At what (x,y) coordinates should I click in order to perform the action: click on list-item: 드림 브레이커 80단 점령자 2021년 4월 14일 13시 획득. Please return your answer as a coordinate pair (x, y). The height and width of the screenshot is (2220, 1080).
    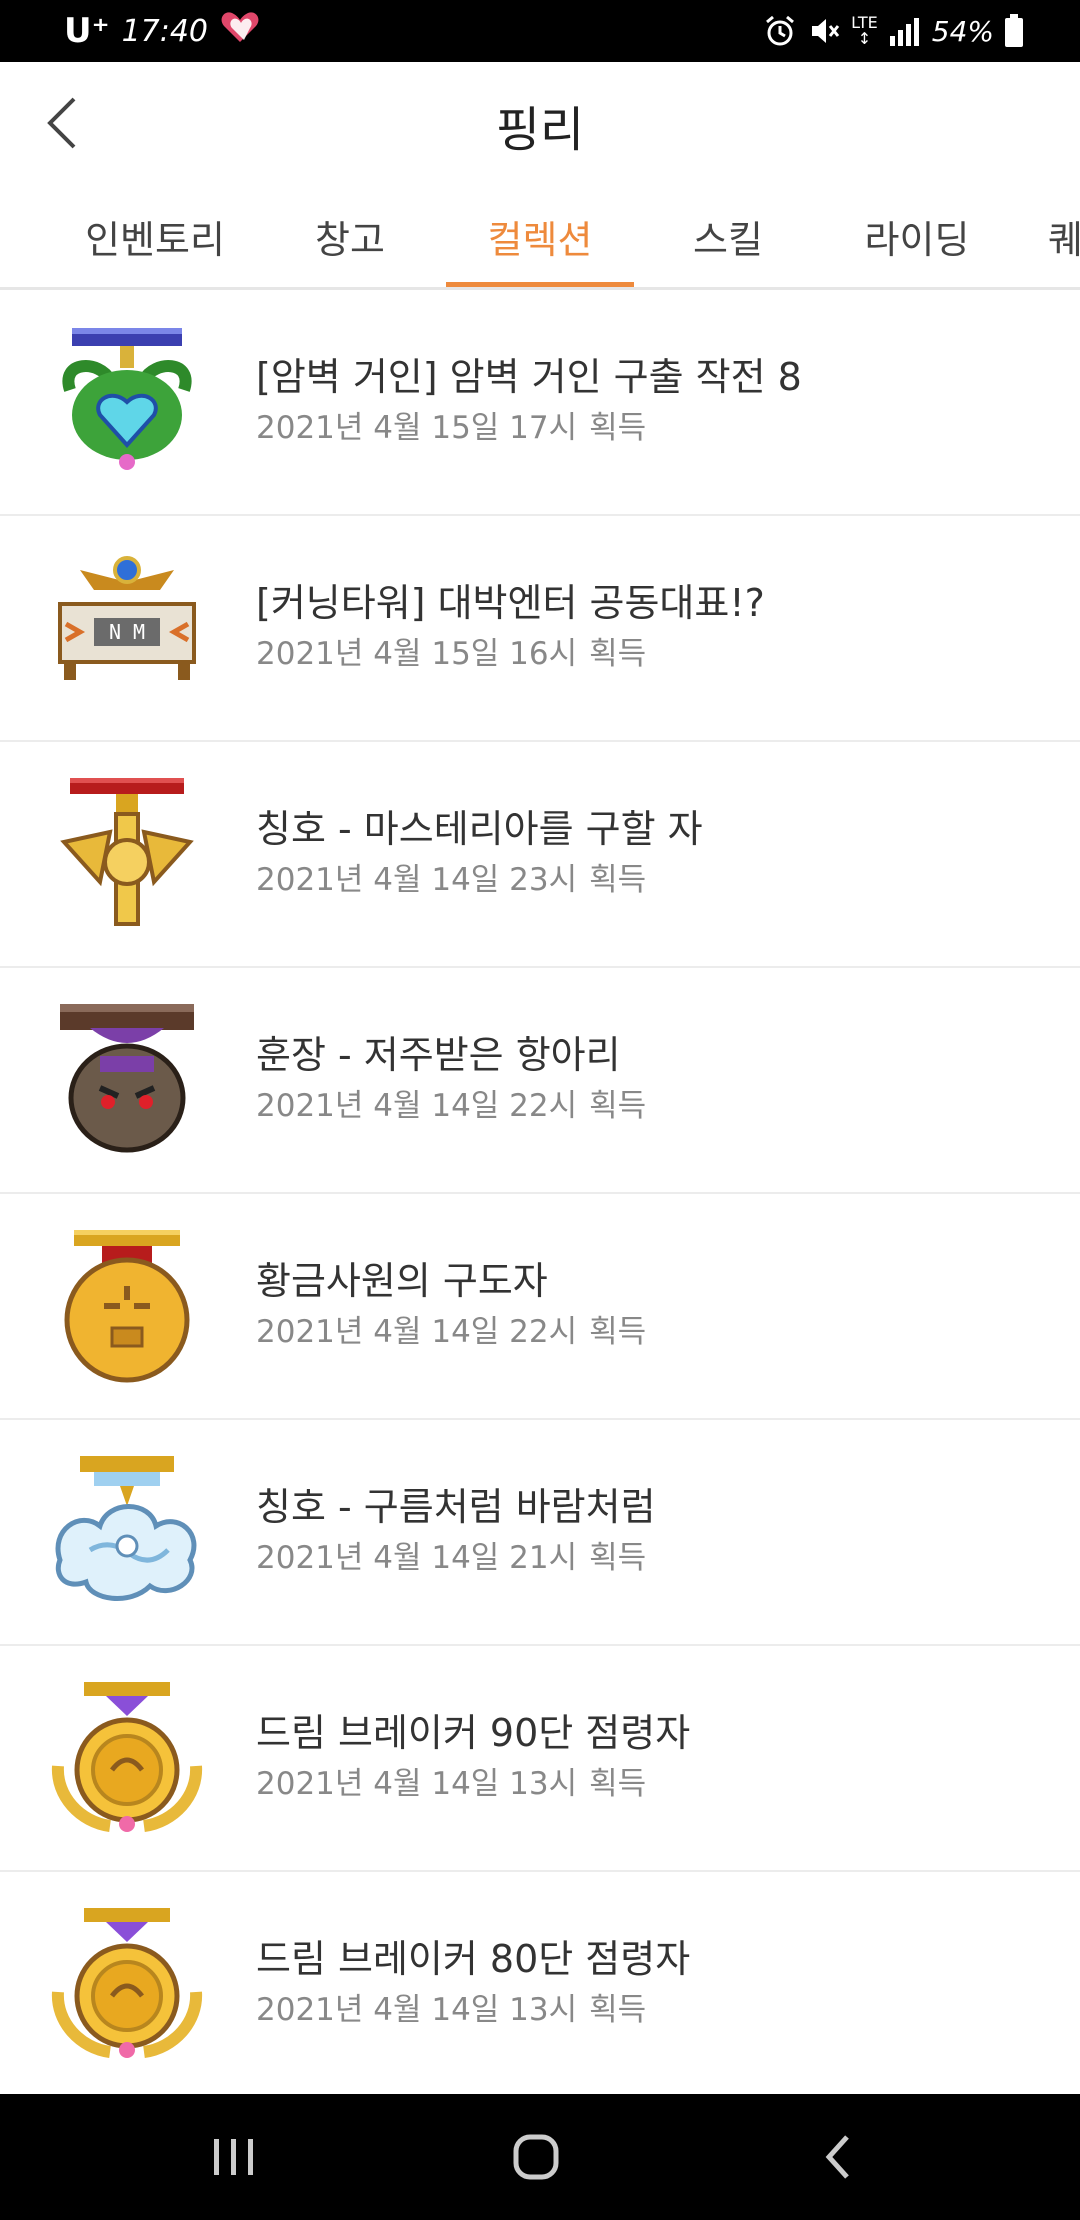
    Looking at the image, I should click on (540, 1985).